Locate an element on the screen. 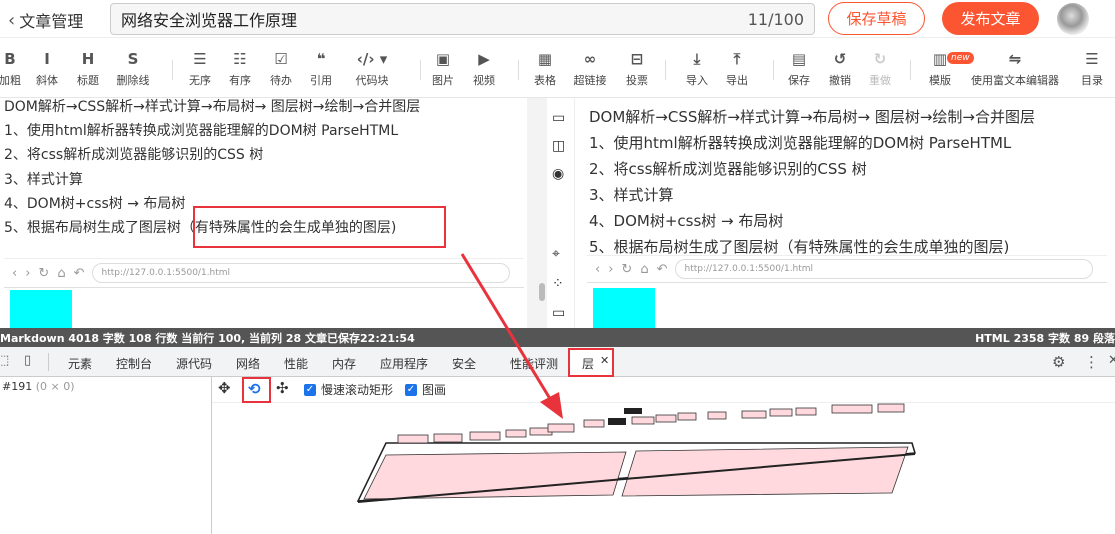 Image resolution: width=1115 pixels, height=534 pixels. slow-scroll-rects-toggle: ✓ 慢速滚动矩形 is located at coordinates (348, 389).